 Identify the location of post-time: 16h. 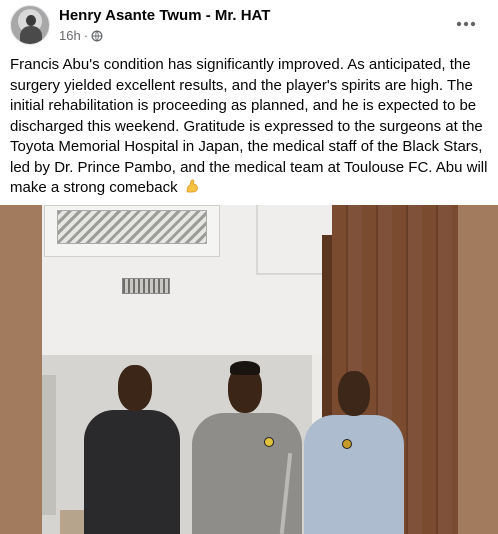
(70, 35).